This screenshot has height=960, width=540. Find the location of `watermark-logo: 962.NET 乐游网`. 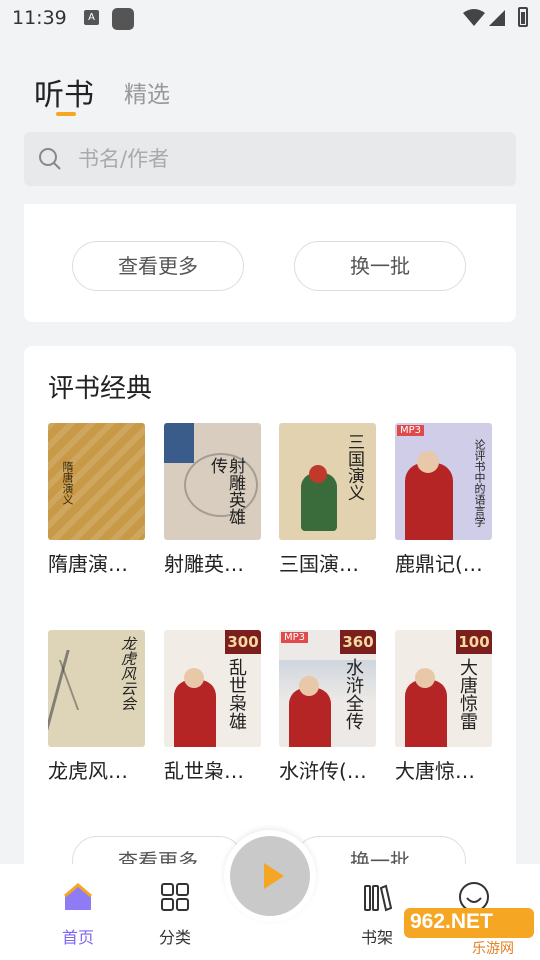

watermark-logo: 962.NET 乐游网 is located at coordinates (469, 931).